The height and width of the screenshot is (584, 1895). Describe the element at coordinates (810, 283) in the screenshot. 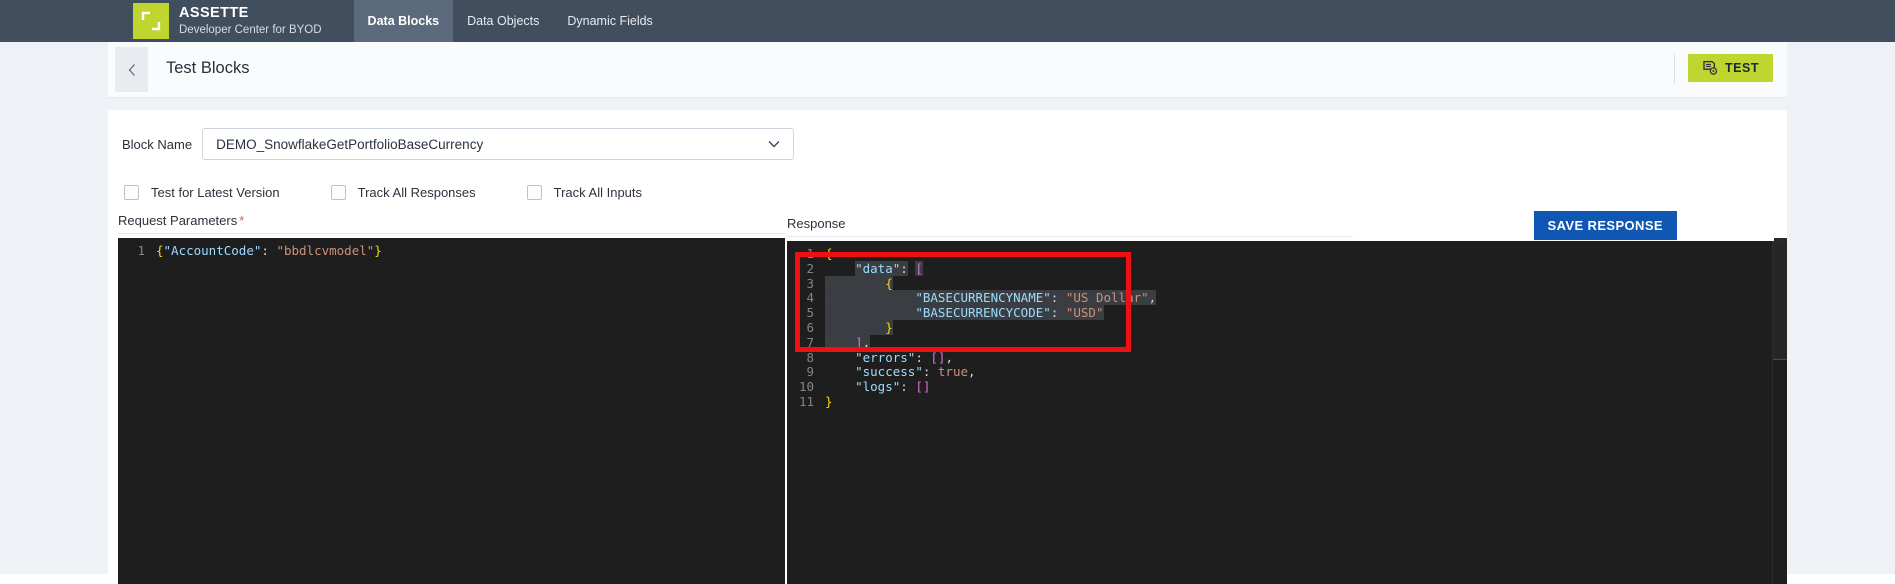

I see `line-number: 3` at that location.